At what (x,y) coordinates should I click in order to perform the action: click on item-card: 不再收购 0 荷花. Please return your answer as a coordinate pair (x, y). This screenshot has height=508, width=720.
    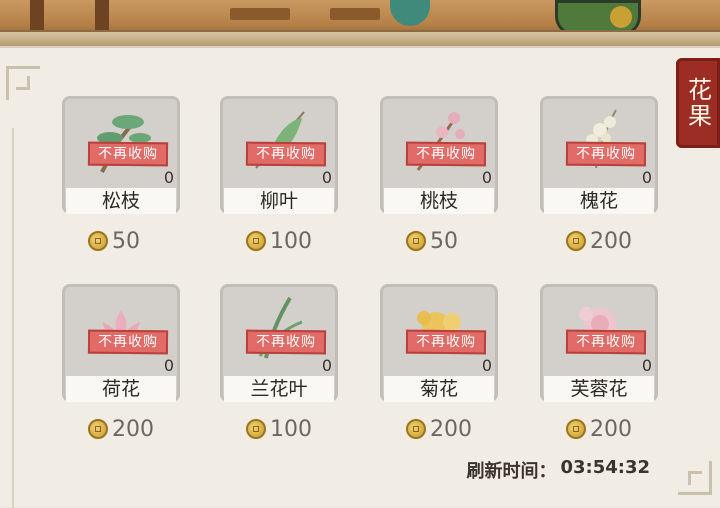
    Looking at the image, I should click on (121, 344).